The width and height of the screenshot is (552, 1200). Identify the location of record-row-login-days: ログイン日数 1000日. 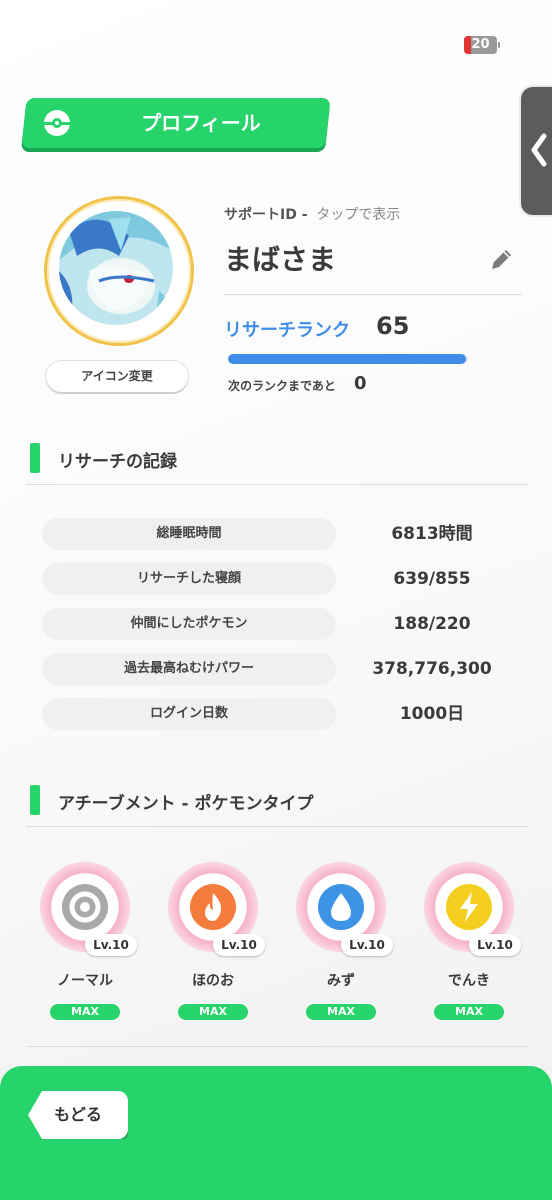
(277, 714).